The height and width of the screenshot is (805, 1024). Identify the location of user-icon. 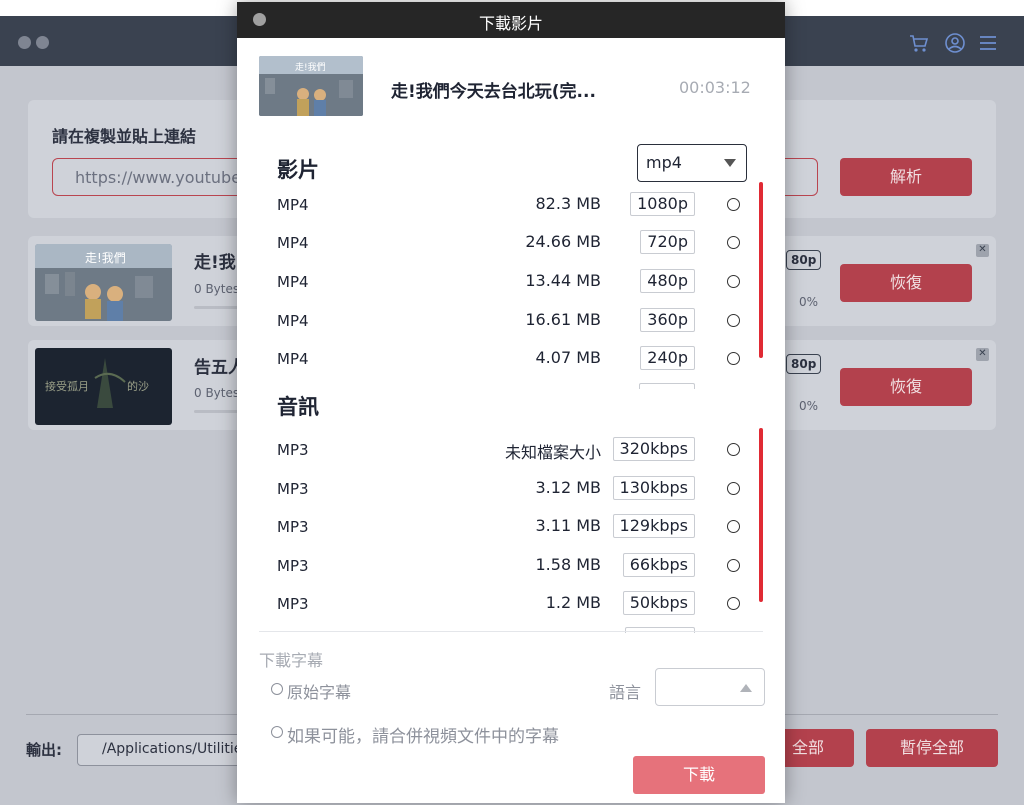
(955, 43).